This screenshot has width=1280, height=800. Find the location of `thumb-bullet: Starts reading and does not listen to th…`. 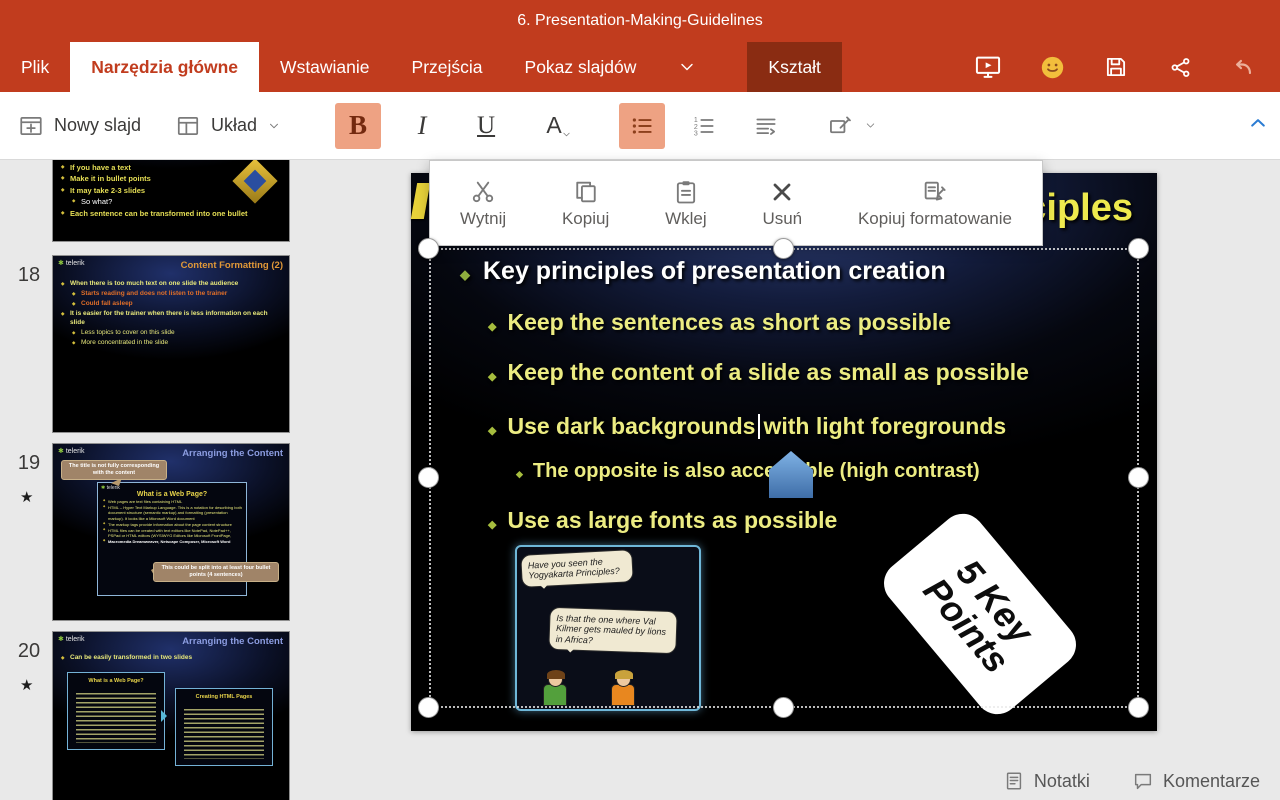

thumb-bullet: Starts reading and does not listen to th… is located at coordinates (178, 294).